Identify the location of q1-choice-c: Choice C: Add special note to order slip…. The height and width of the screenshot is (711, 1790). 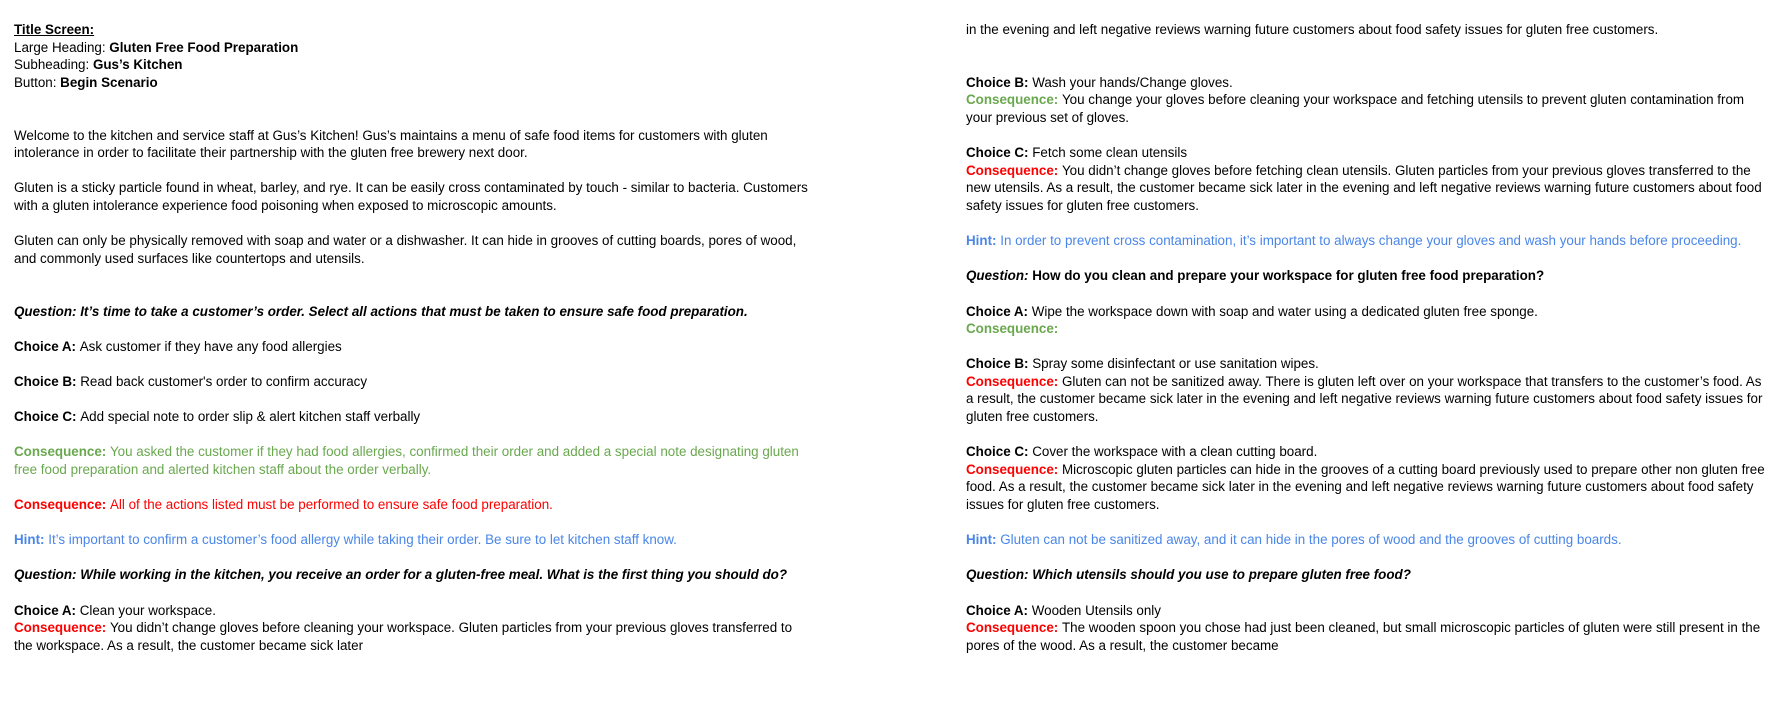
(414, 417).